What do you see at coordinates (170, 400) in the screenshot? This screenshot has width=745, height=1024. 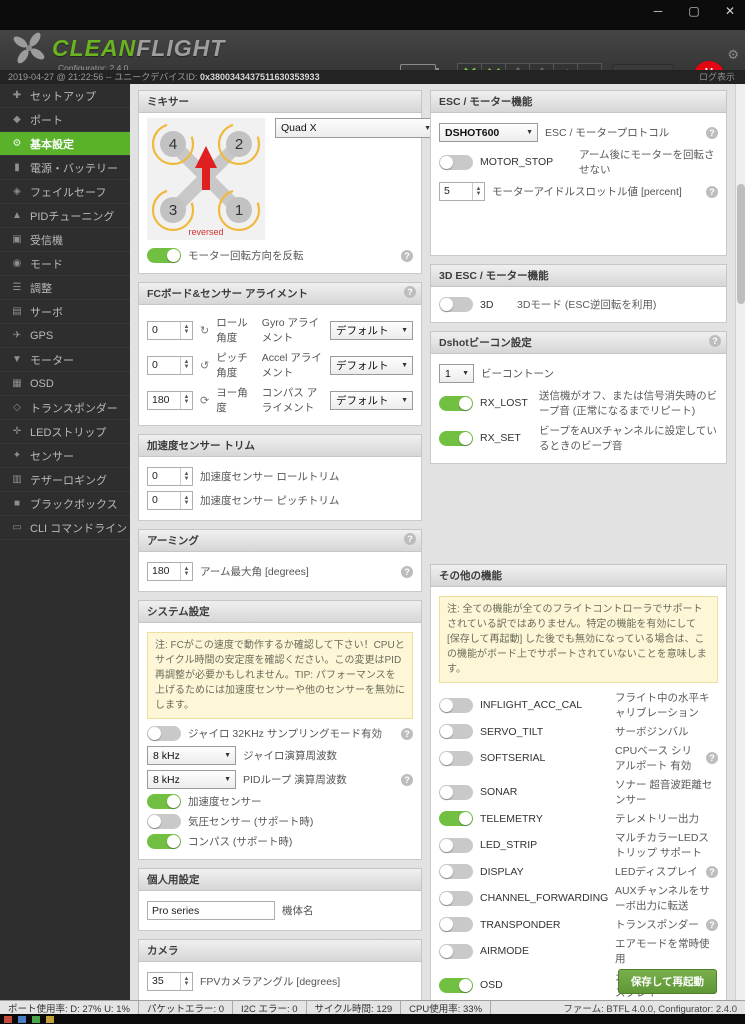 I see `angle-stepper: 180 ▲ ▼` at bounding box center [170, 400].